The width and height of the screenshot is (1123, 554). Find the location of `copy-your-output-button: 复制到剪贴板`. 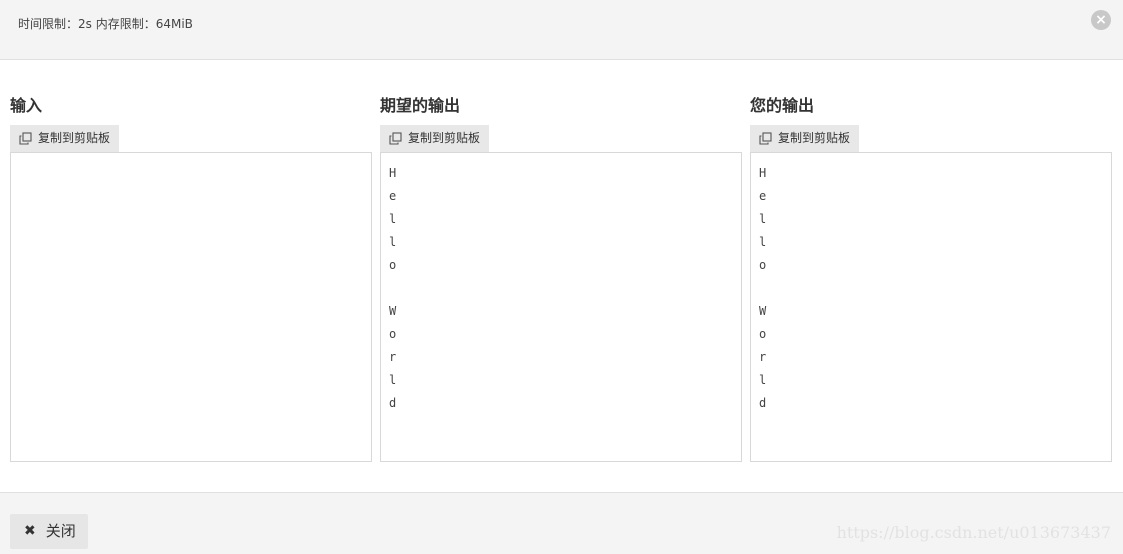

copy-your-output-button: 复制到剪贴板 is located at coordinates (805, 138).